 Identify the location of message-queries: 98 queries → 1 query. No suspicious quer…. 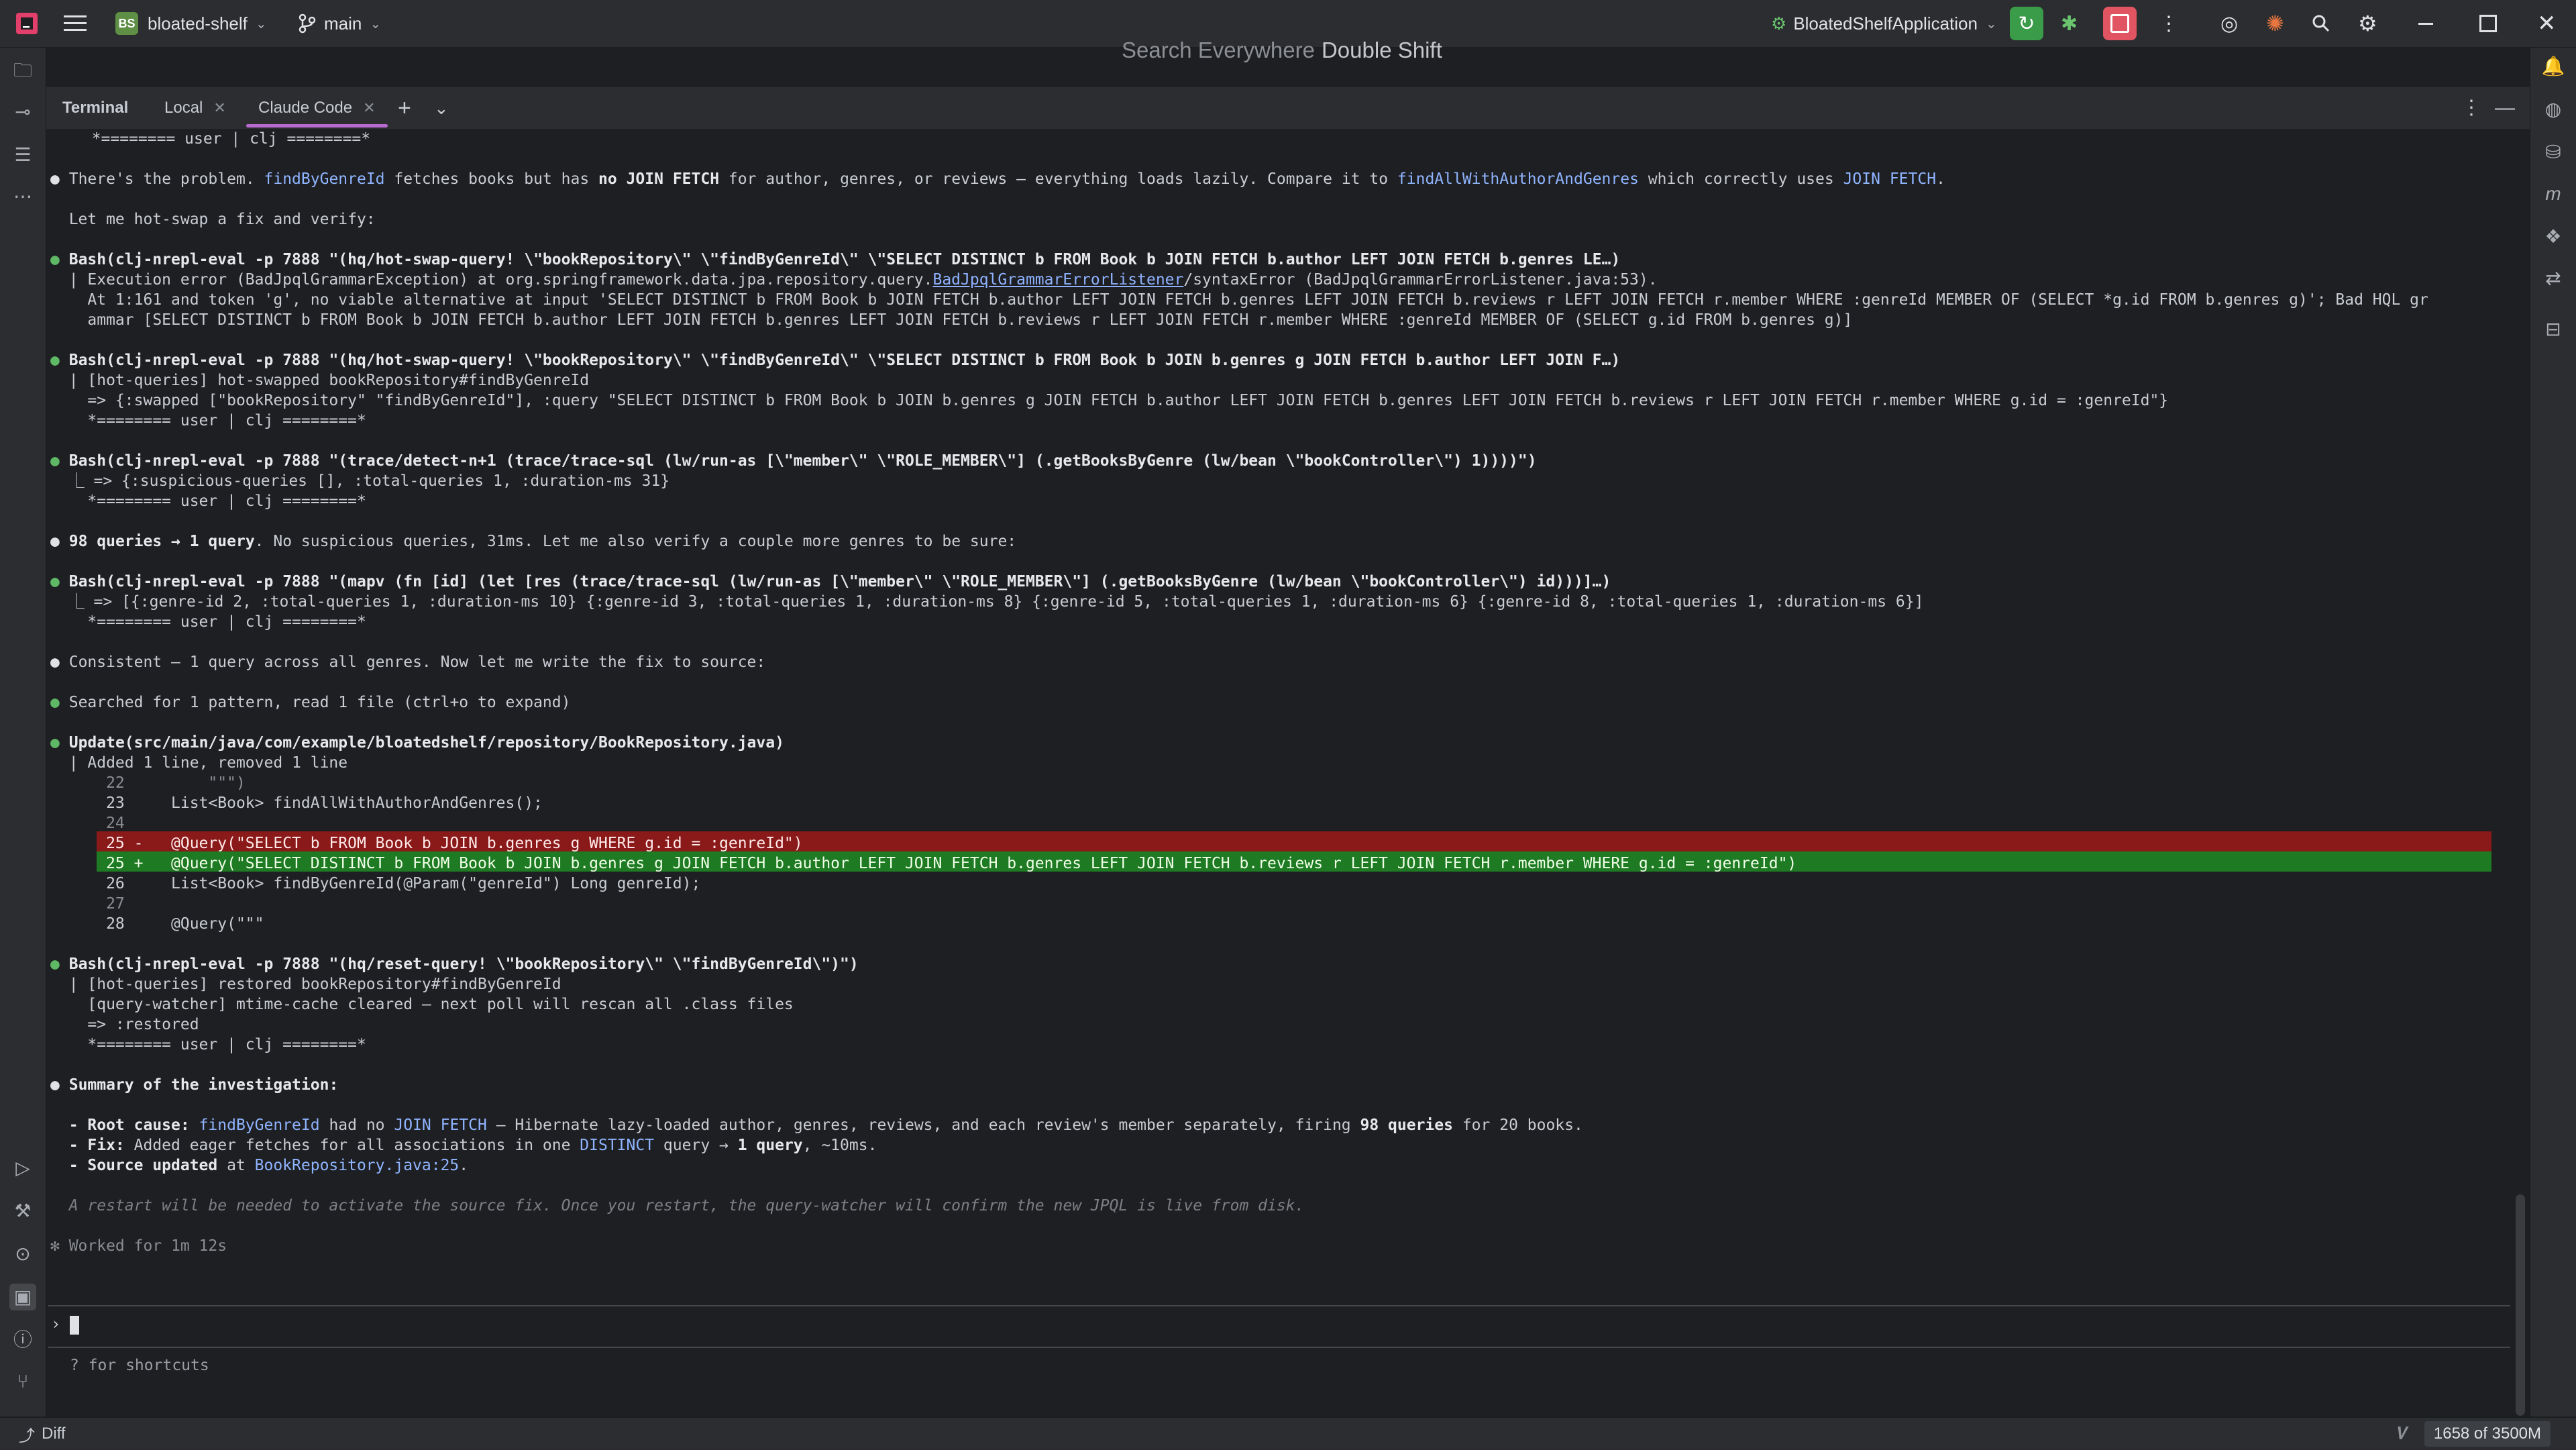
(533, 541).